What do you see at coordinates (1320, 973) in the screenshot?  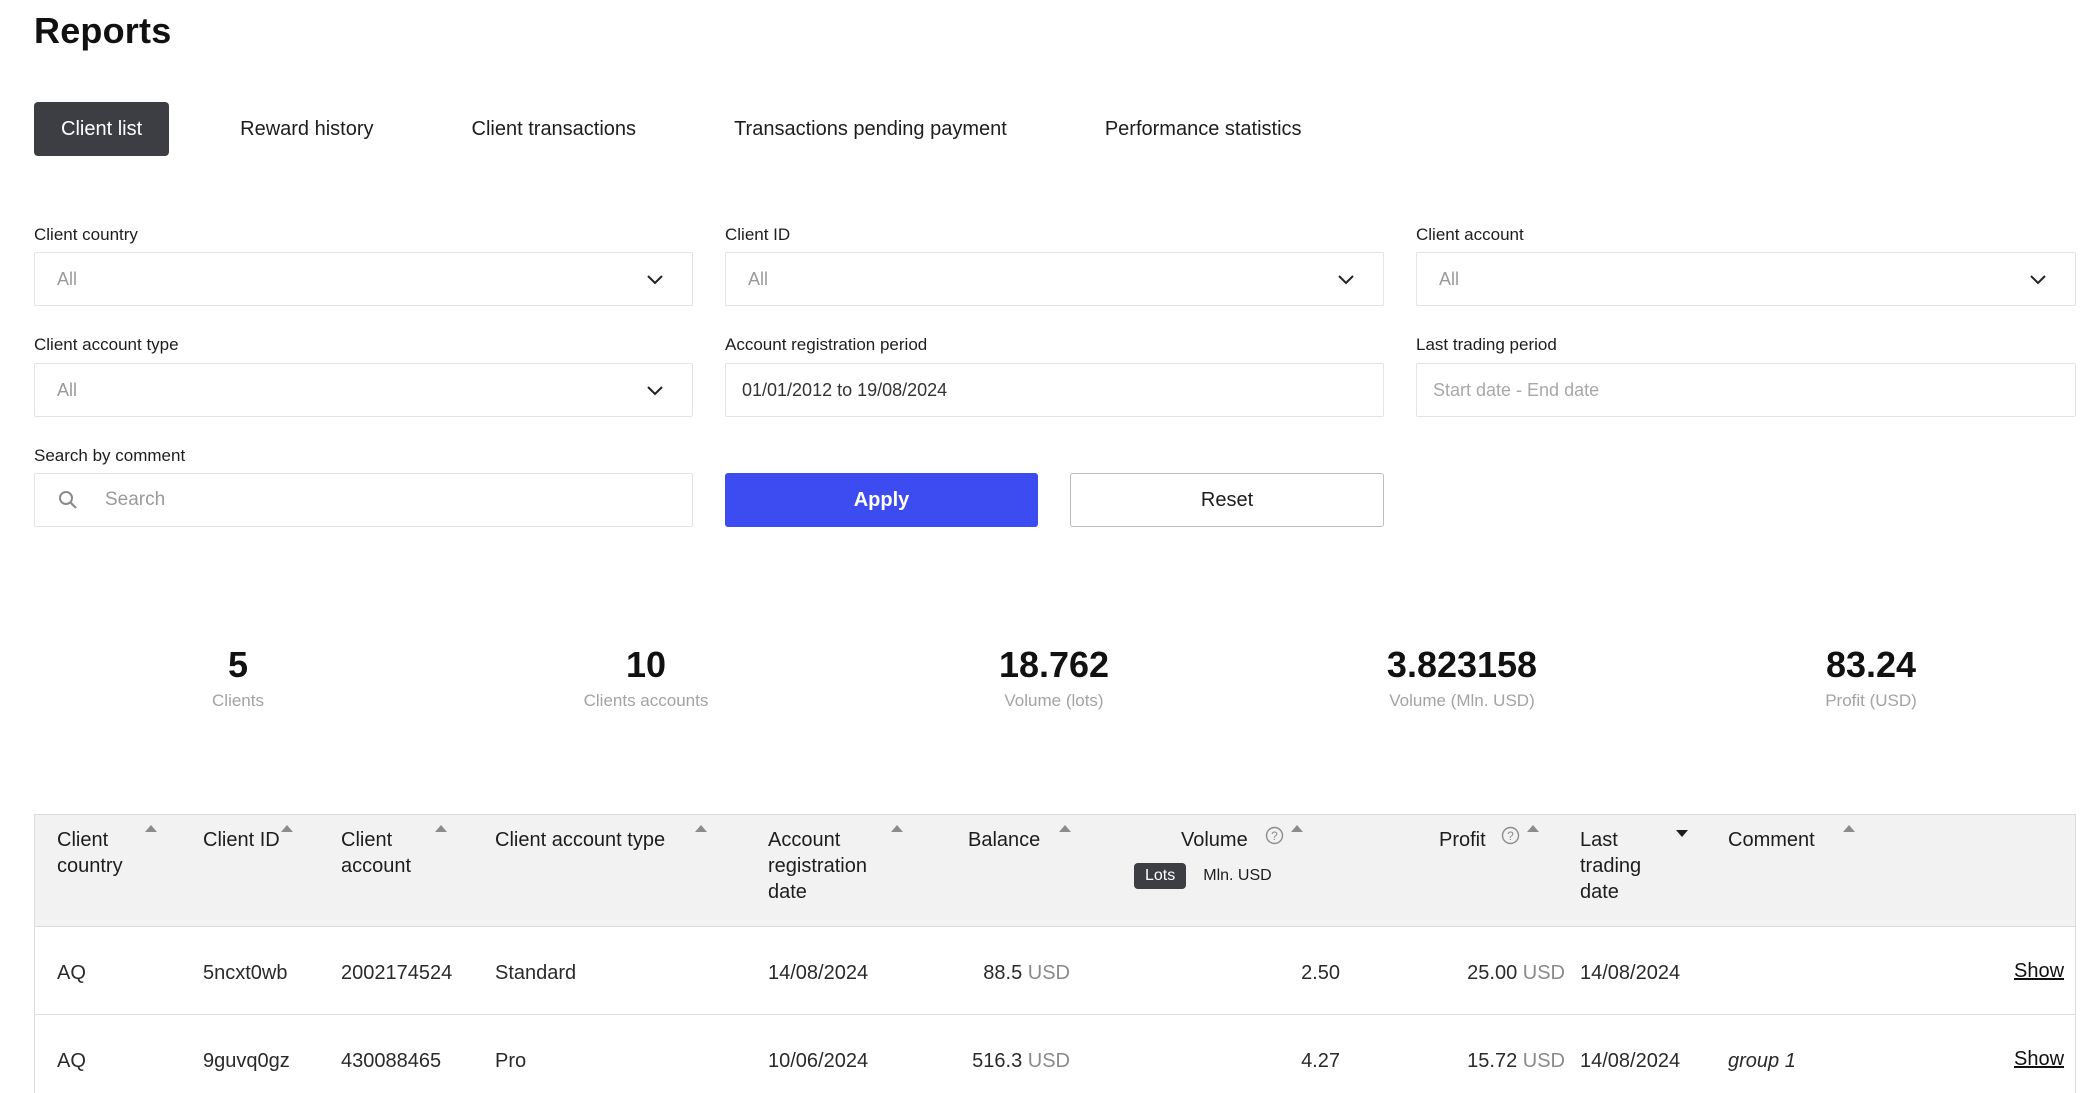 I see `cell-volume: 2.50` at bounding box center [1320, 973].